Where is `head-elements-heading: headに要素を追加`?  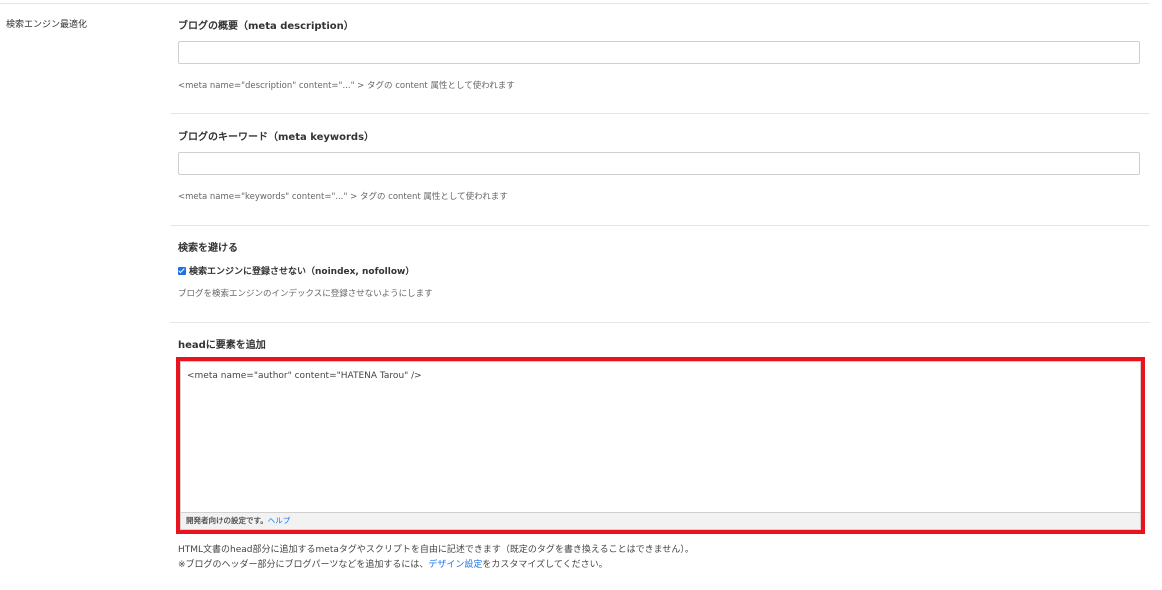 head-elements-heading: headに要素を追加 is located at coordinates (222, 345).